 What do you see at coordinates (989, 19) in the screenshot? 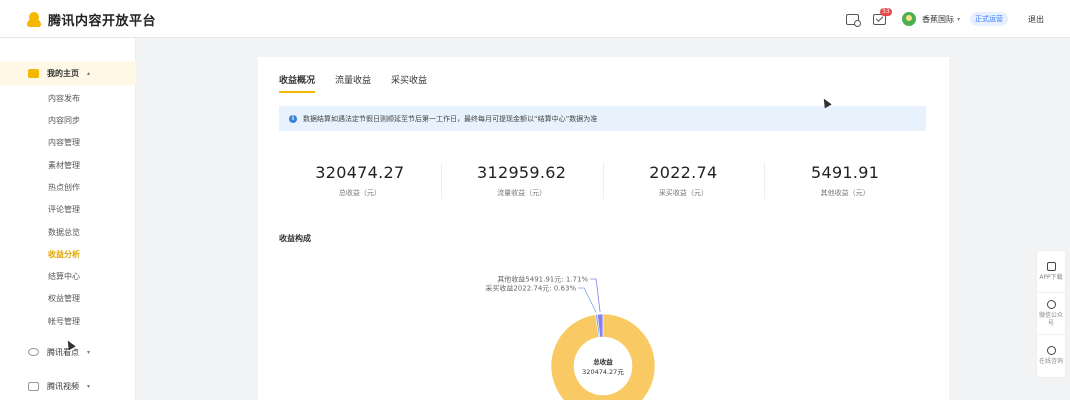
I see `account-status-badge: 正式运营` at bounding box center [989, 19].